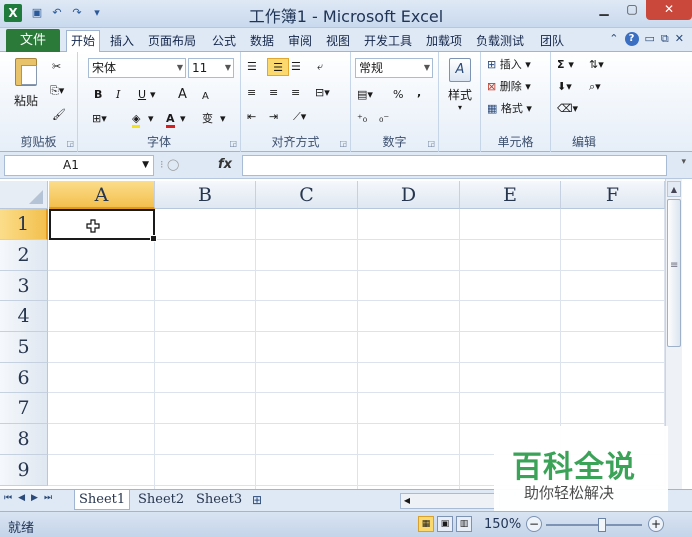 Image resolution: width=692 pixels, height=537 pixels. What do you see at coordinates (445, 524) in the screenshot?
I see `page-layout-view-icon: ▣` at bounding box center [445, 524].